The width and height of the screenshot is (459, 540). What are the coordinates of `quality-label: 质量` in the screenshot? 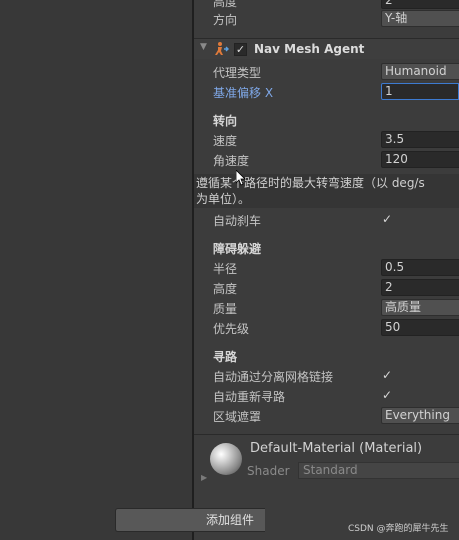 It's located at (225, 309).